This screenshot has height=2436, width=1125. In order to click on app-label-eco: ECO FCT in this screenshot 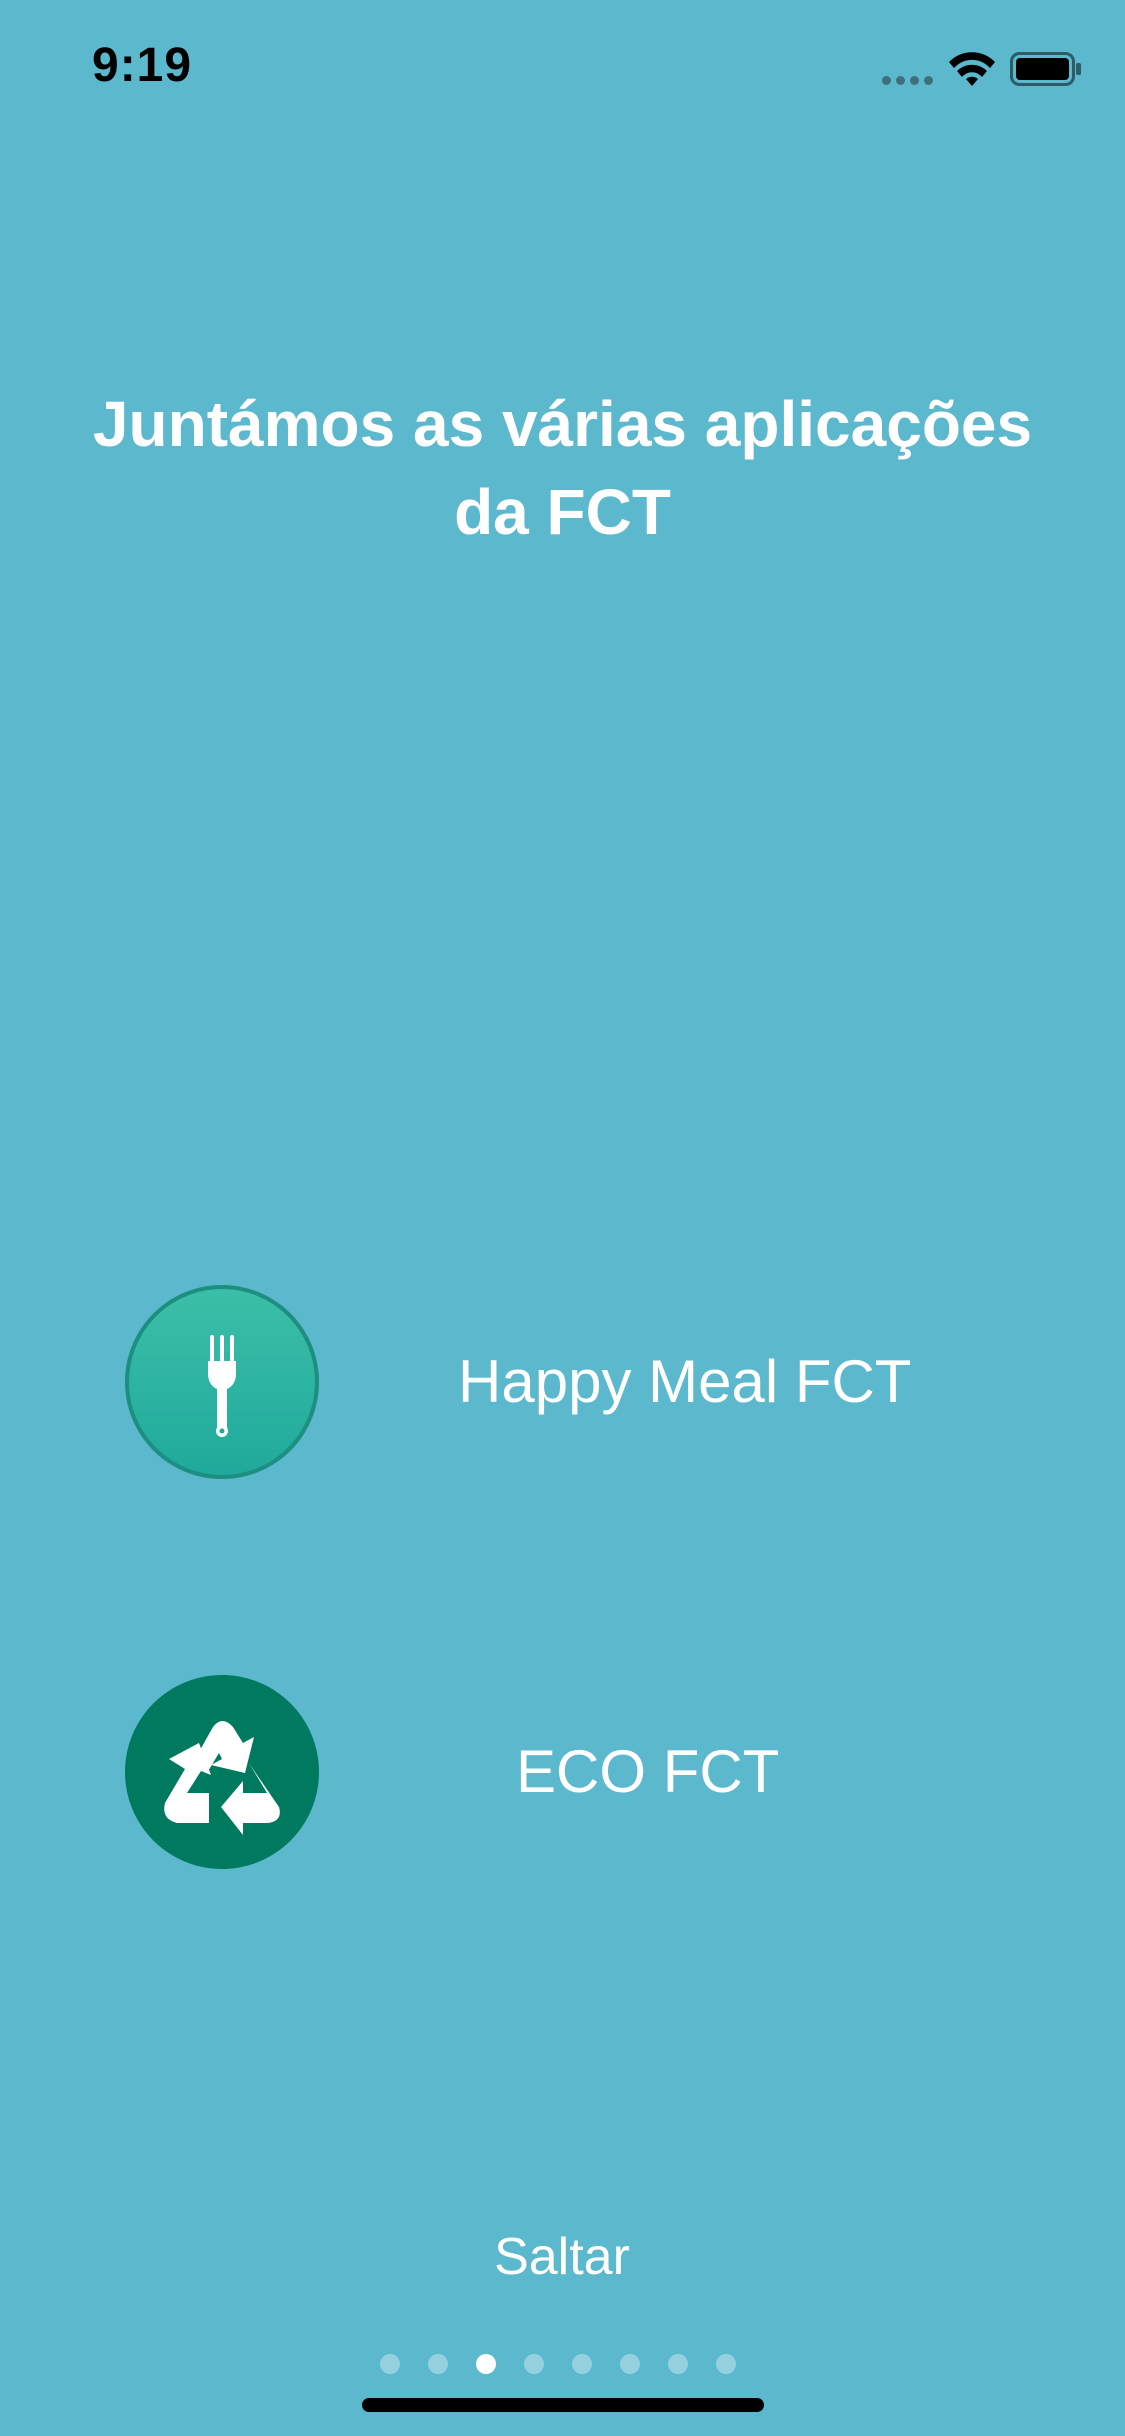, I will do `click(648, 1771)`.